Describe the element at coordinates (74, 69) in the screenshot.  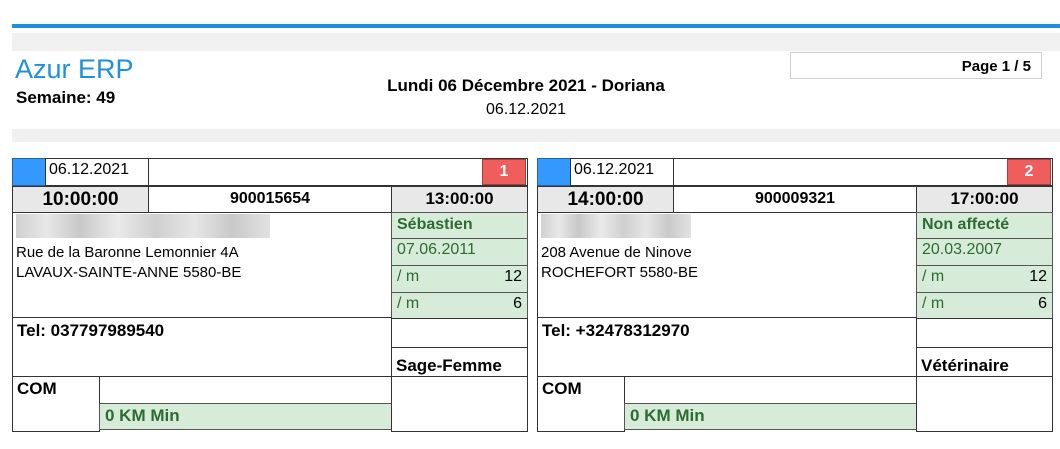
I see `brand-title: Azur ERP` at that location.